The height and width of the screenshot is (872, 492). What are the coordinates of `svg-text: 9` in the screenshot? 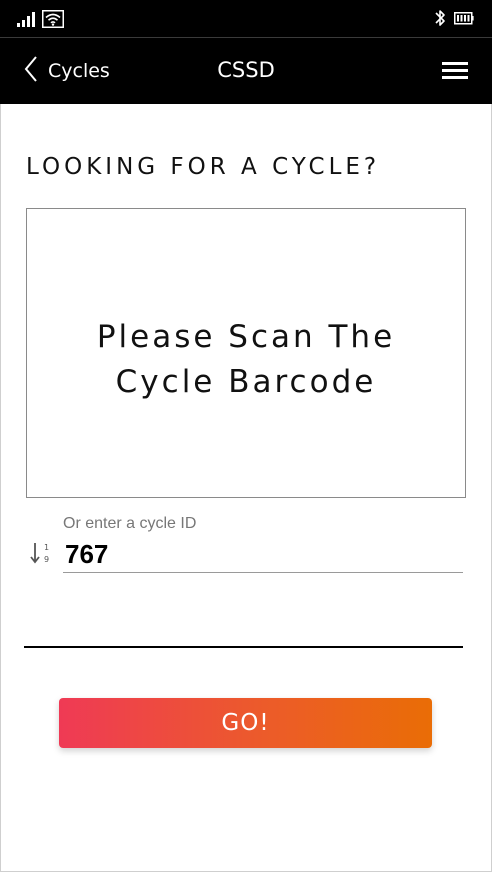 It's located at (46, 559).